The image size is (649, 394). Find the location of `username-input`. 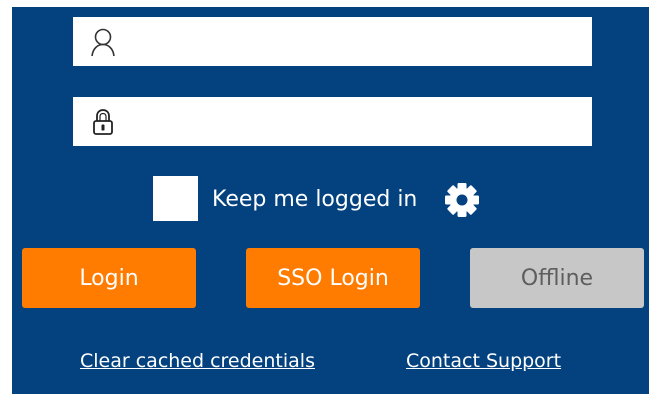

username-input is located at coordinates (354, 41).